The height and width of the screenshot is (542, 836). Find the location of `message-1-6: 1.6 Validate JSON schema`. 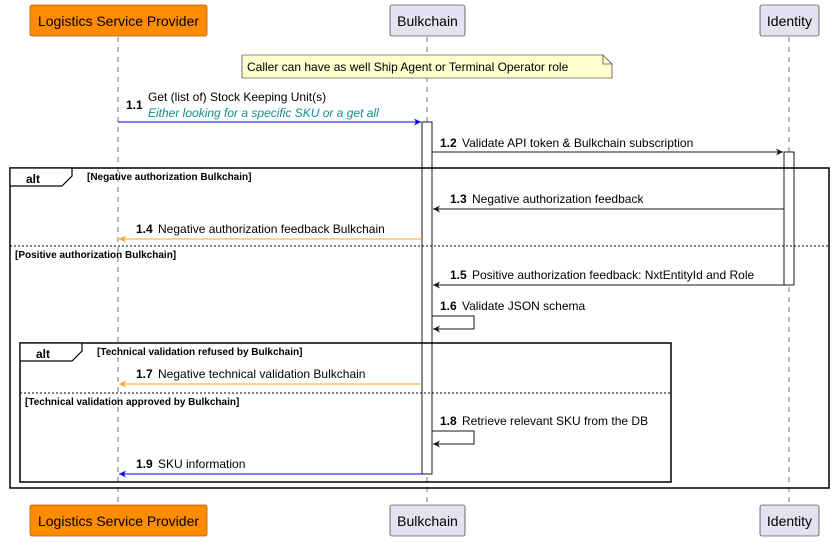

message-1-6: 1.6 Validate JSON schema is located at coordinates (508, 316).